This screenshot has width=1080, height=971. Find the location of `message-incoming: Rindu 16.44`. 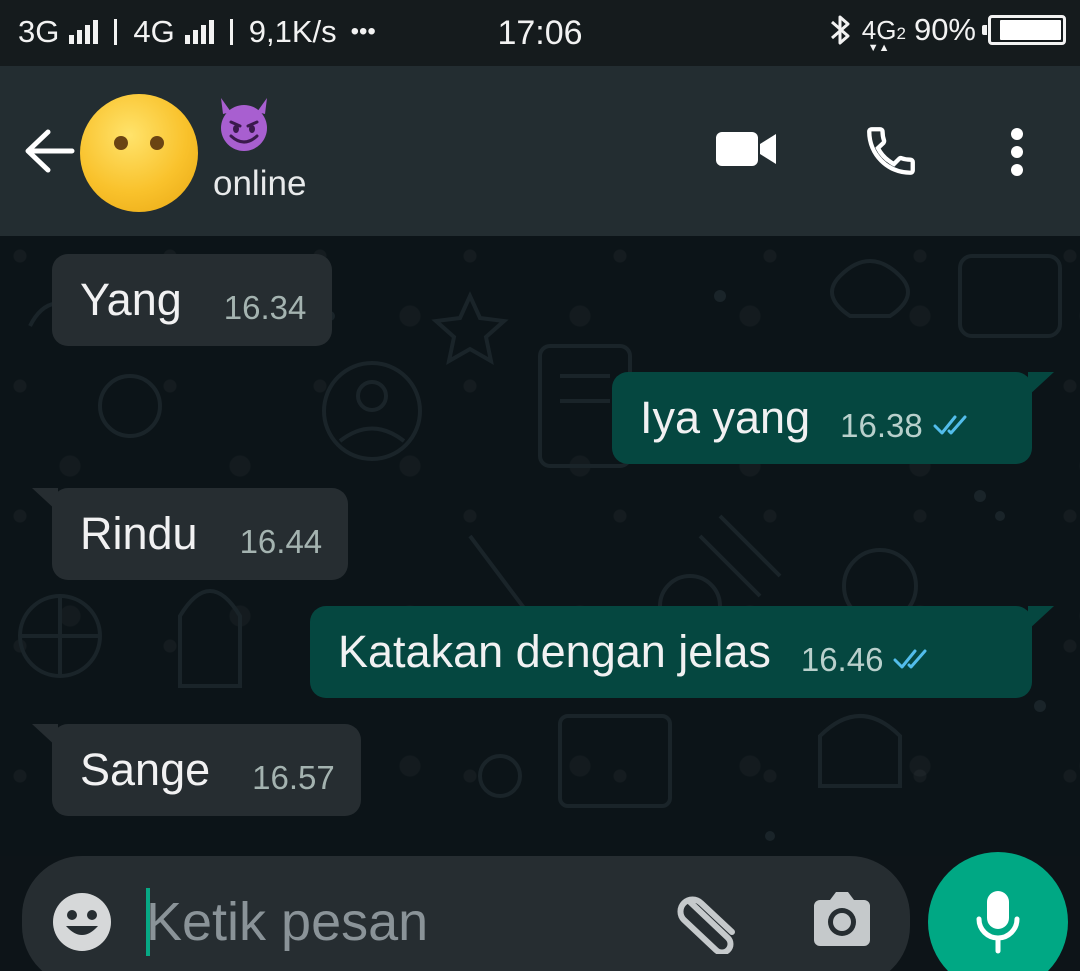

message-incoming: Rindu 16.44 is located at coordinates (200, 534).